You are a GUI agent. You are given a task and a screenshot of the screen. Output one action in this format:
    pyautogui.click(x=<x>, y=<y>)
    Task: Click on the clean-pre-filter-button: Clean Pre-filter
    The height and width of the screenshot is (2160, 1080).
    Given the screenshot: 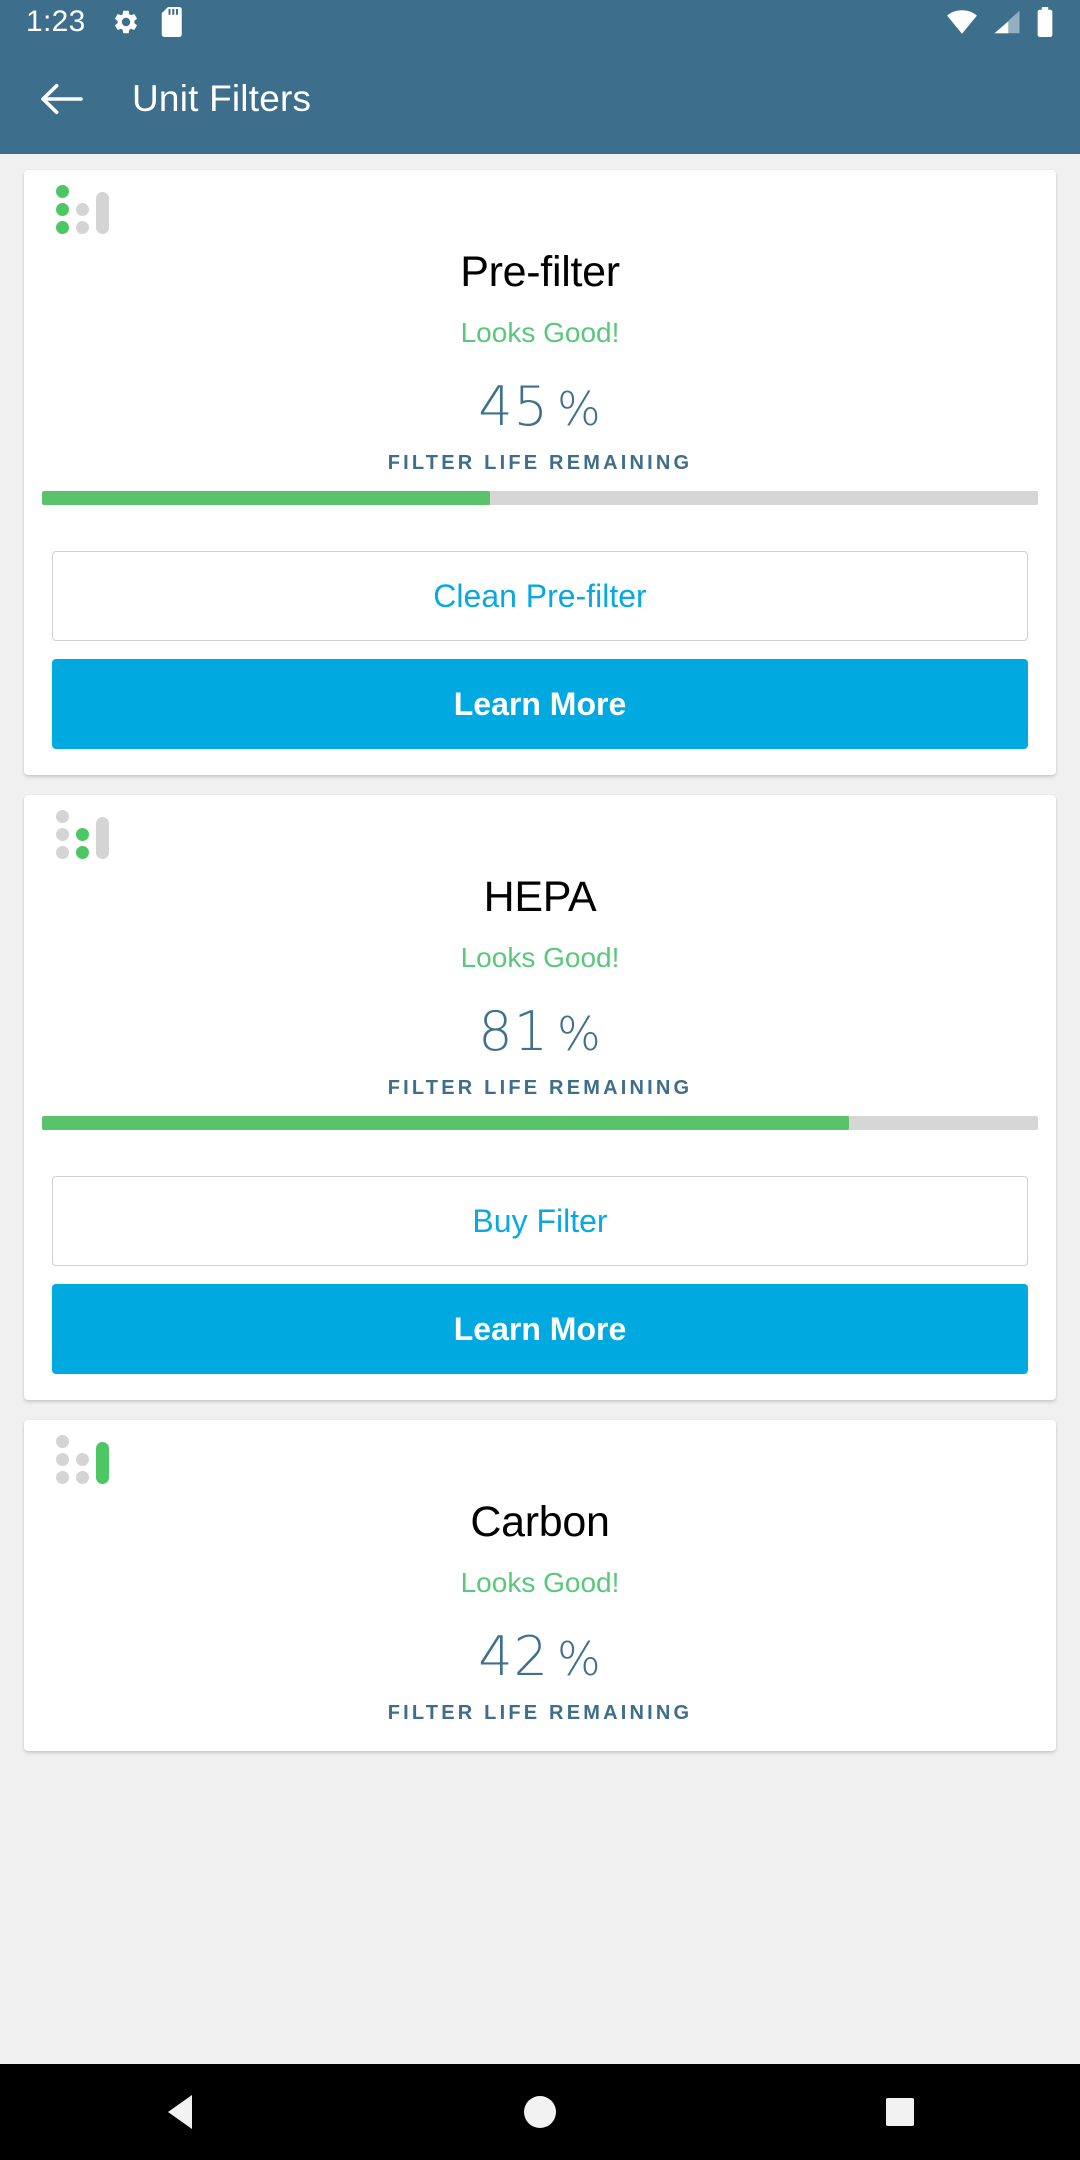 What is the action you would take?
    pyautogui.click(x=540, y=596)
    